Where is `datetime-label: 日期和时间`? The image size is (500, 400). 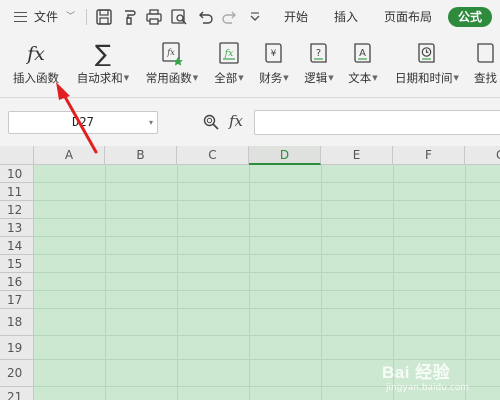
datetime-label: 日期和时间 is located at coordinates (424, 78).